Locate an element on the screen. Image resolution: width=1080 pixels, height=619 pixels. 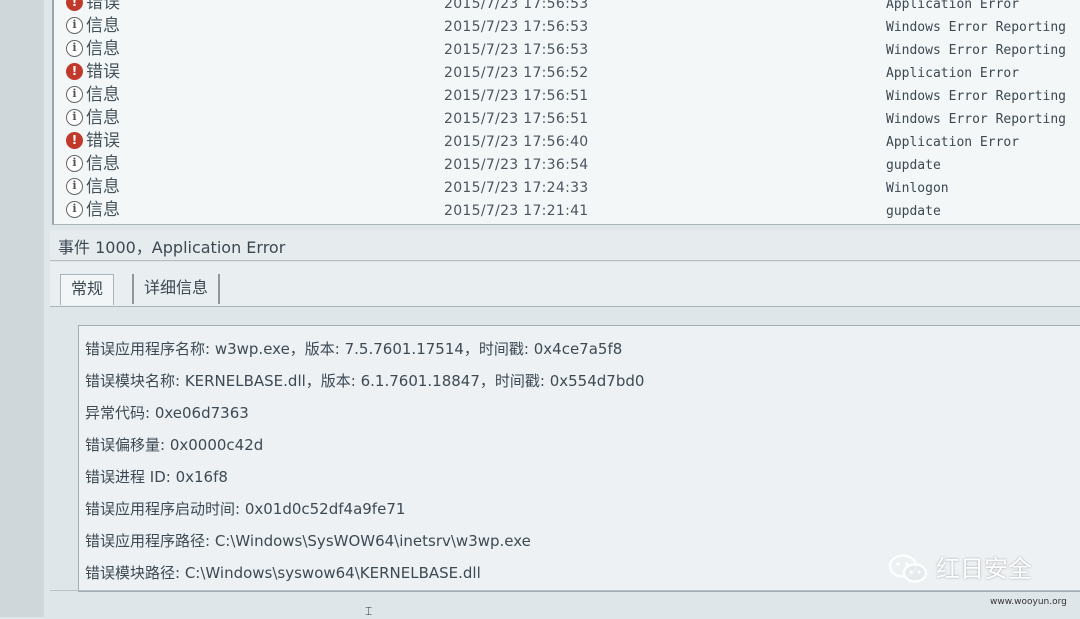
event-row: ! 错误 2015/7/23 17:56:40 Application Error is located at coordinates (567, 141).